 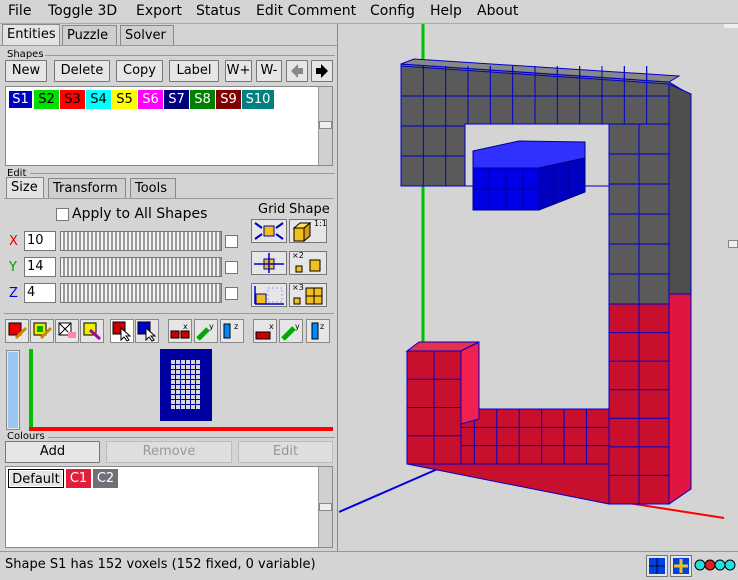 I want to click on arrow-right-button, so click(x=322, y=71).